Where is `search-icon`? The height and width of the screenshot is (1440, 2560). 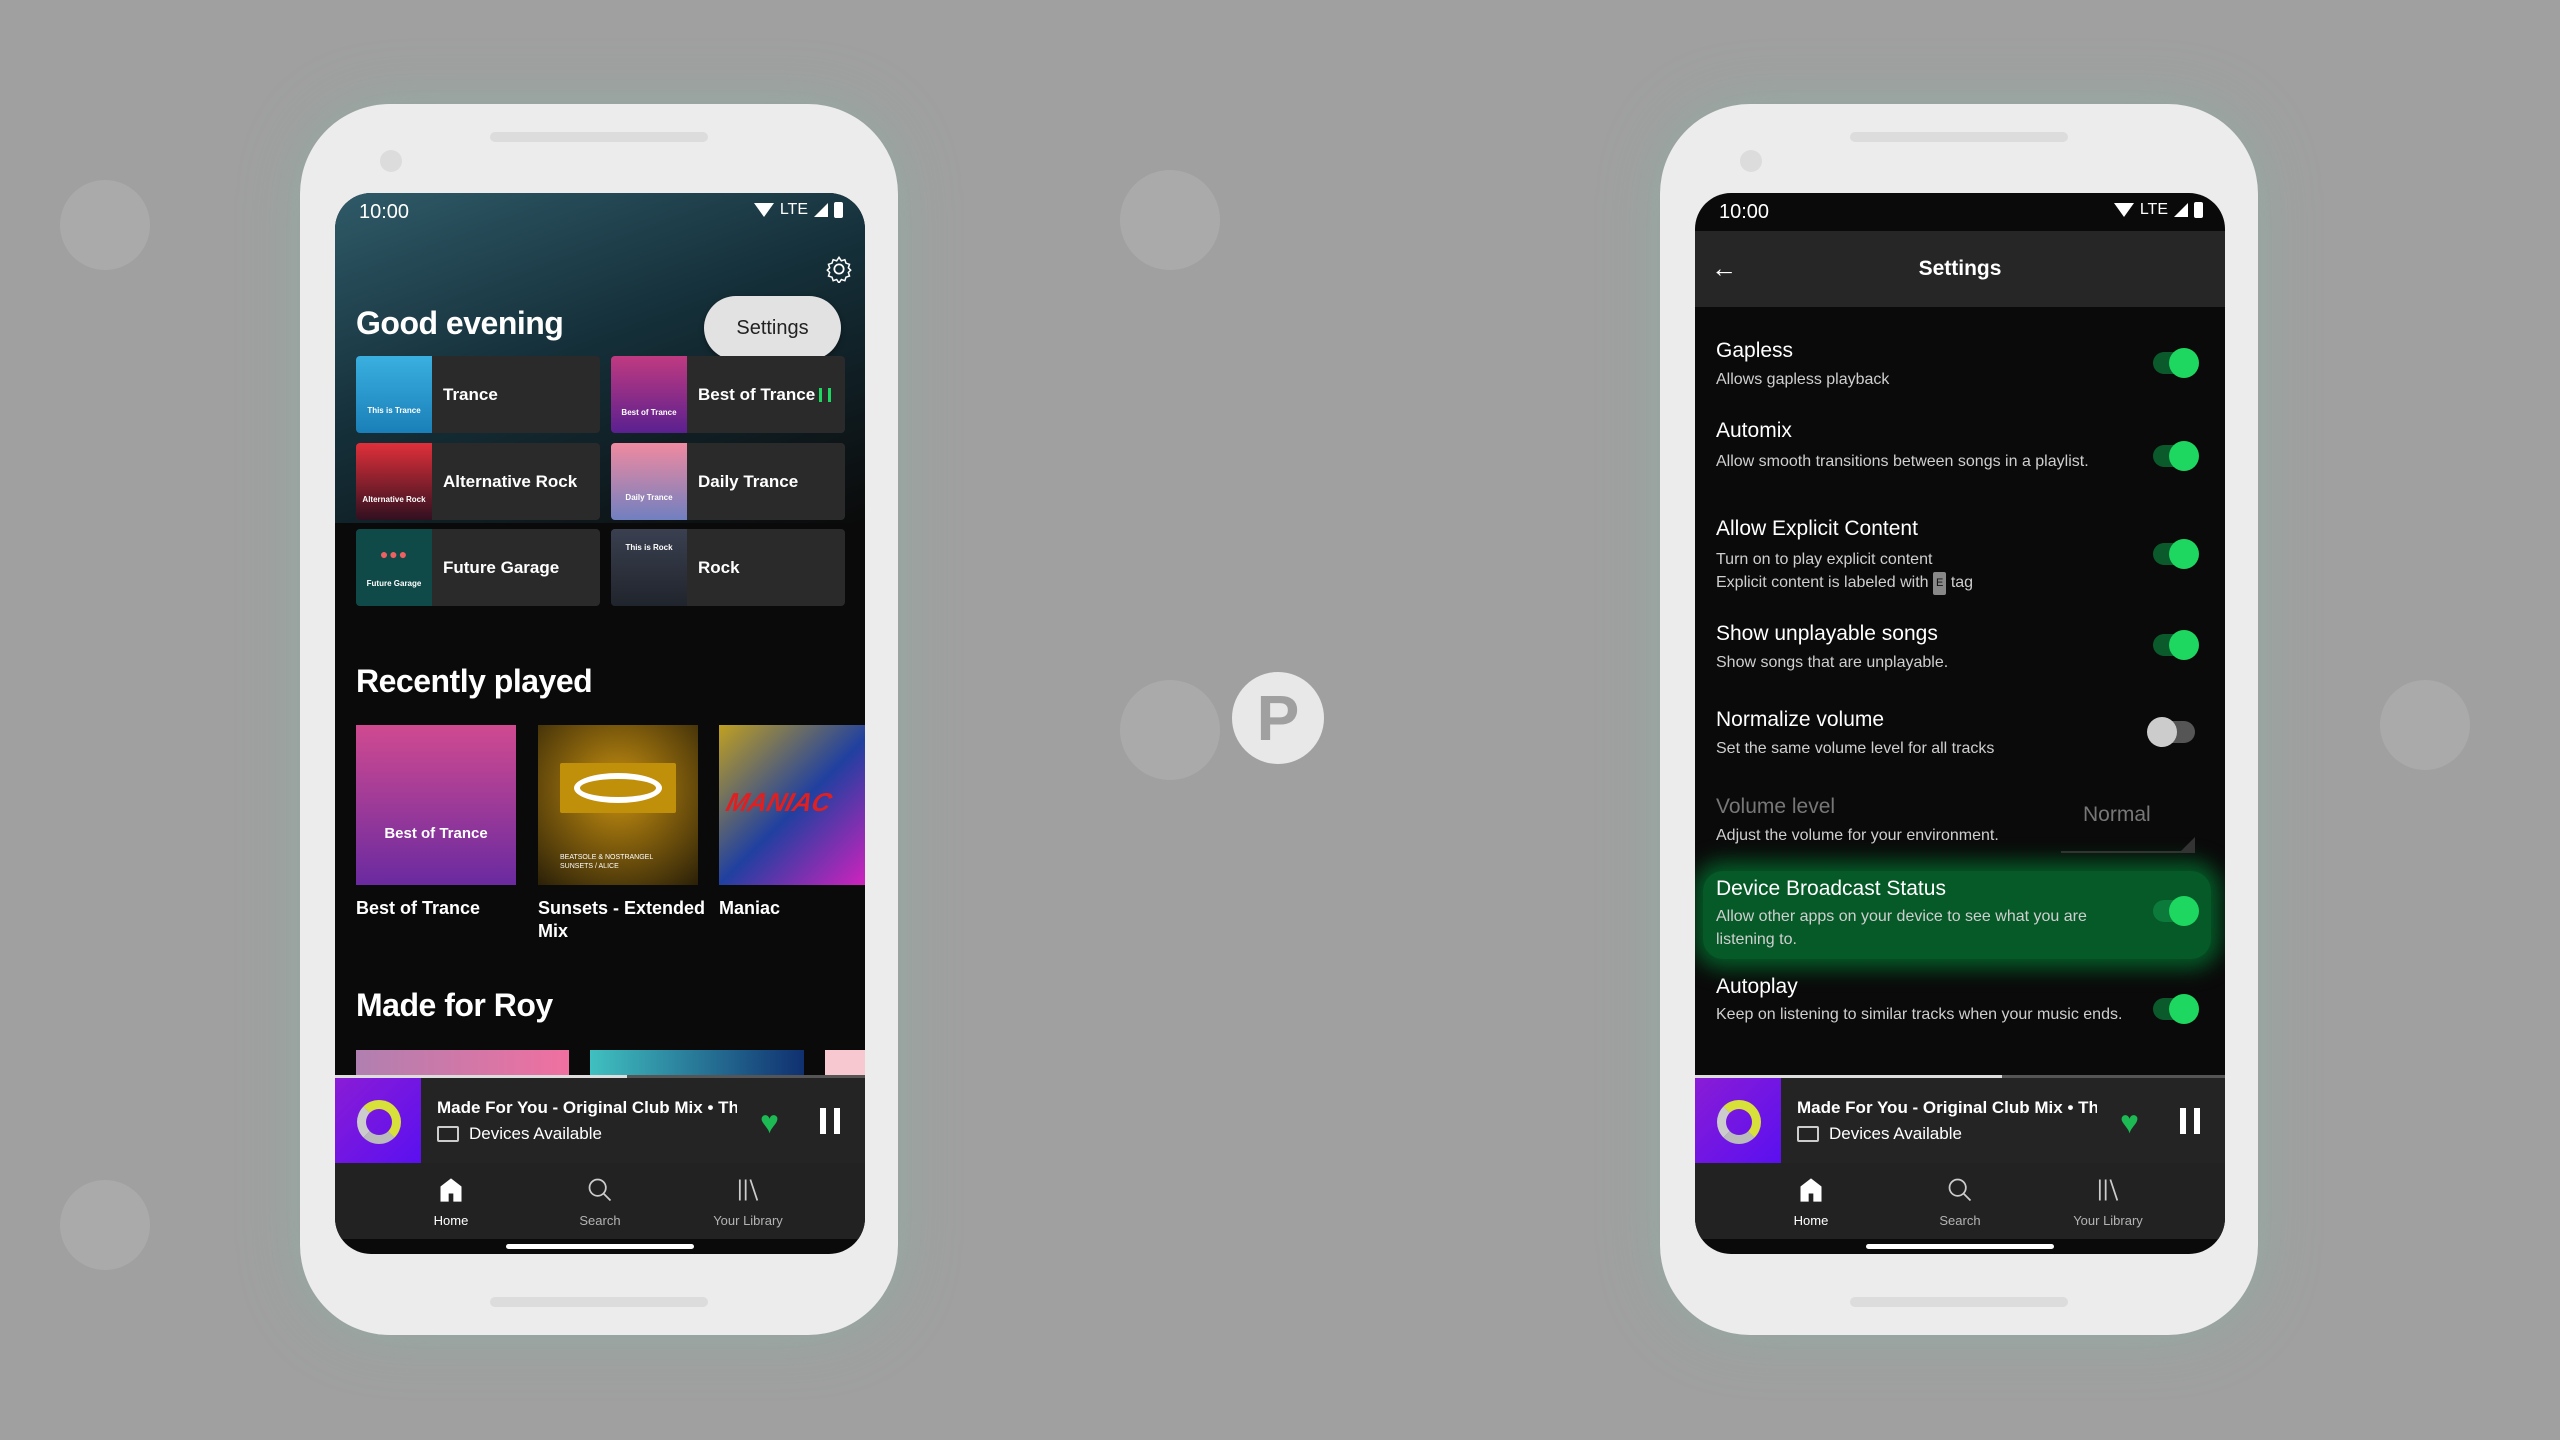
search-icon is located at coordinates (1960, 1190).